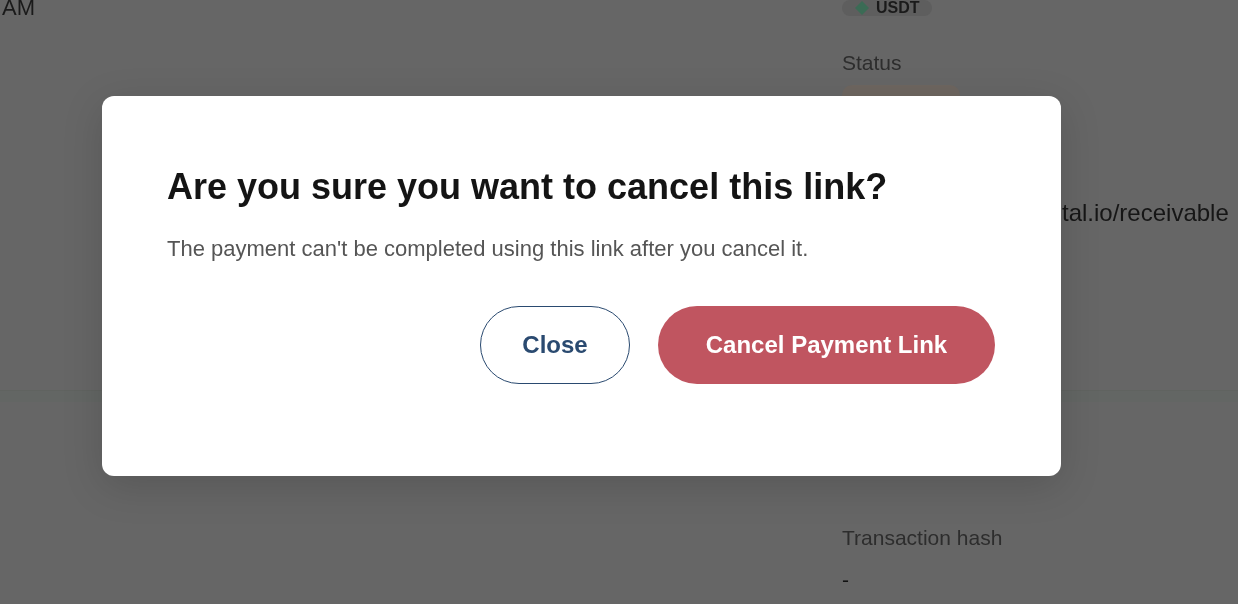 The height and width of the screenshot is (604, 1238). What do you see at coordinates (1145, 212) in the screenshot?
I see `link-url: tal.io/receivable` at bounding box center [1145, 212].